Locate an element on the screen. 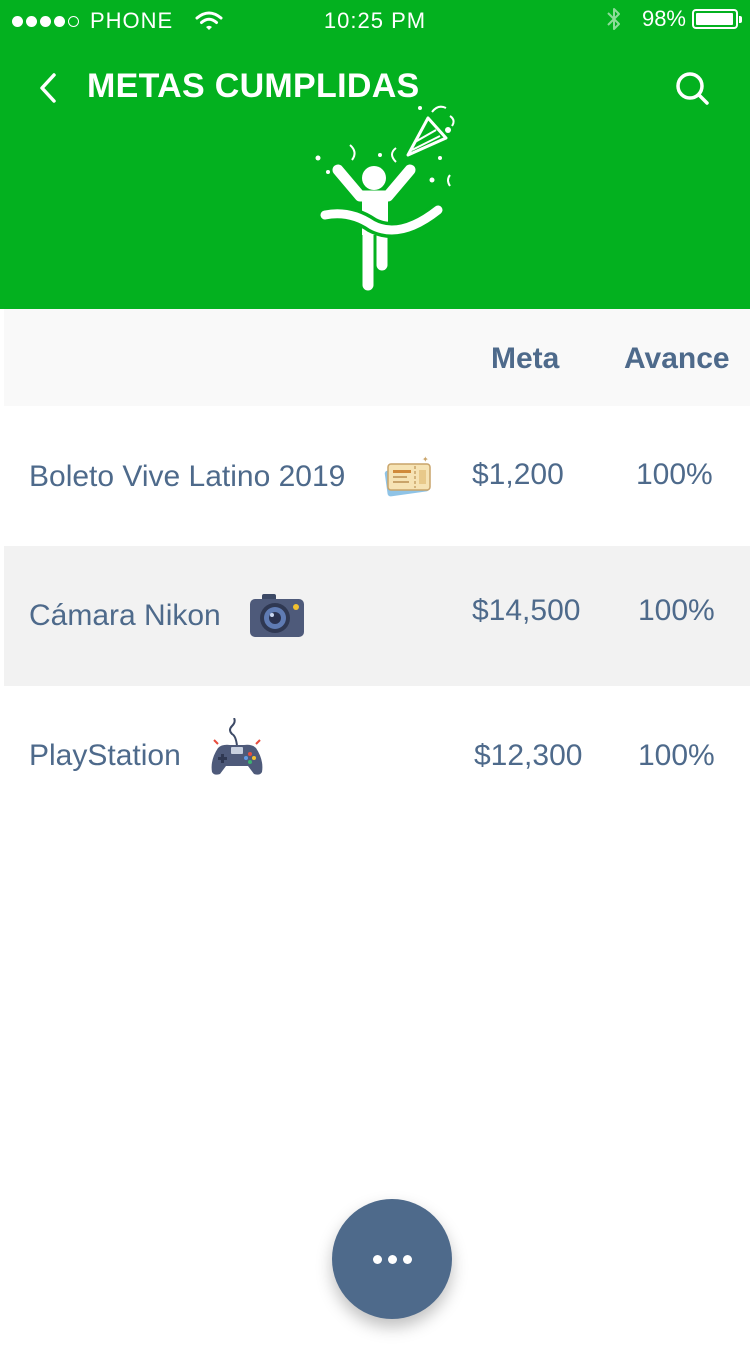  column-header-meta: Meta is located at coordinates (525, 358).